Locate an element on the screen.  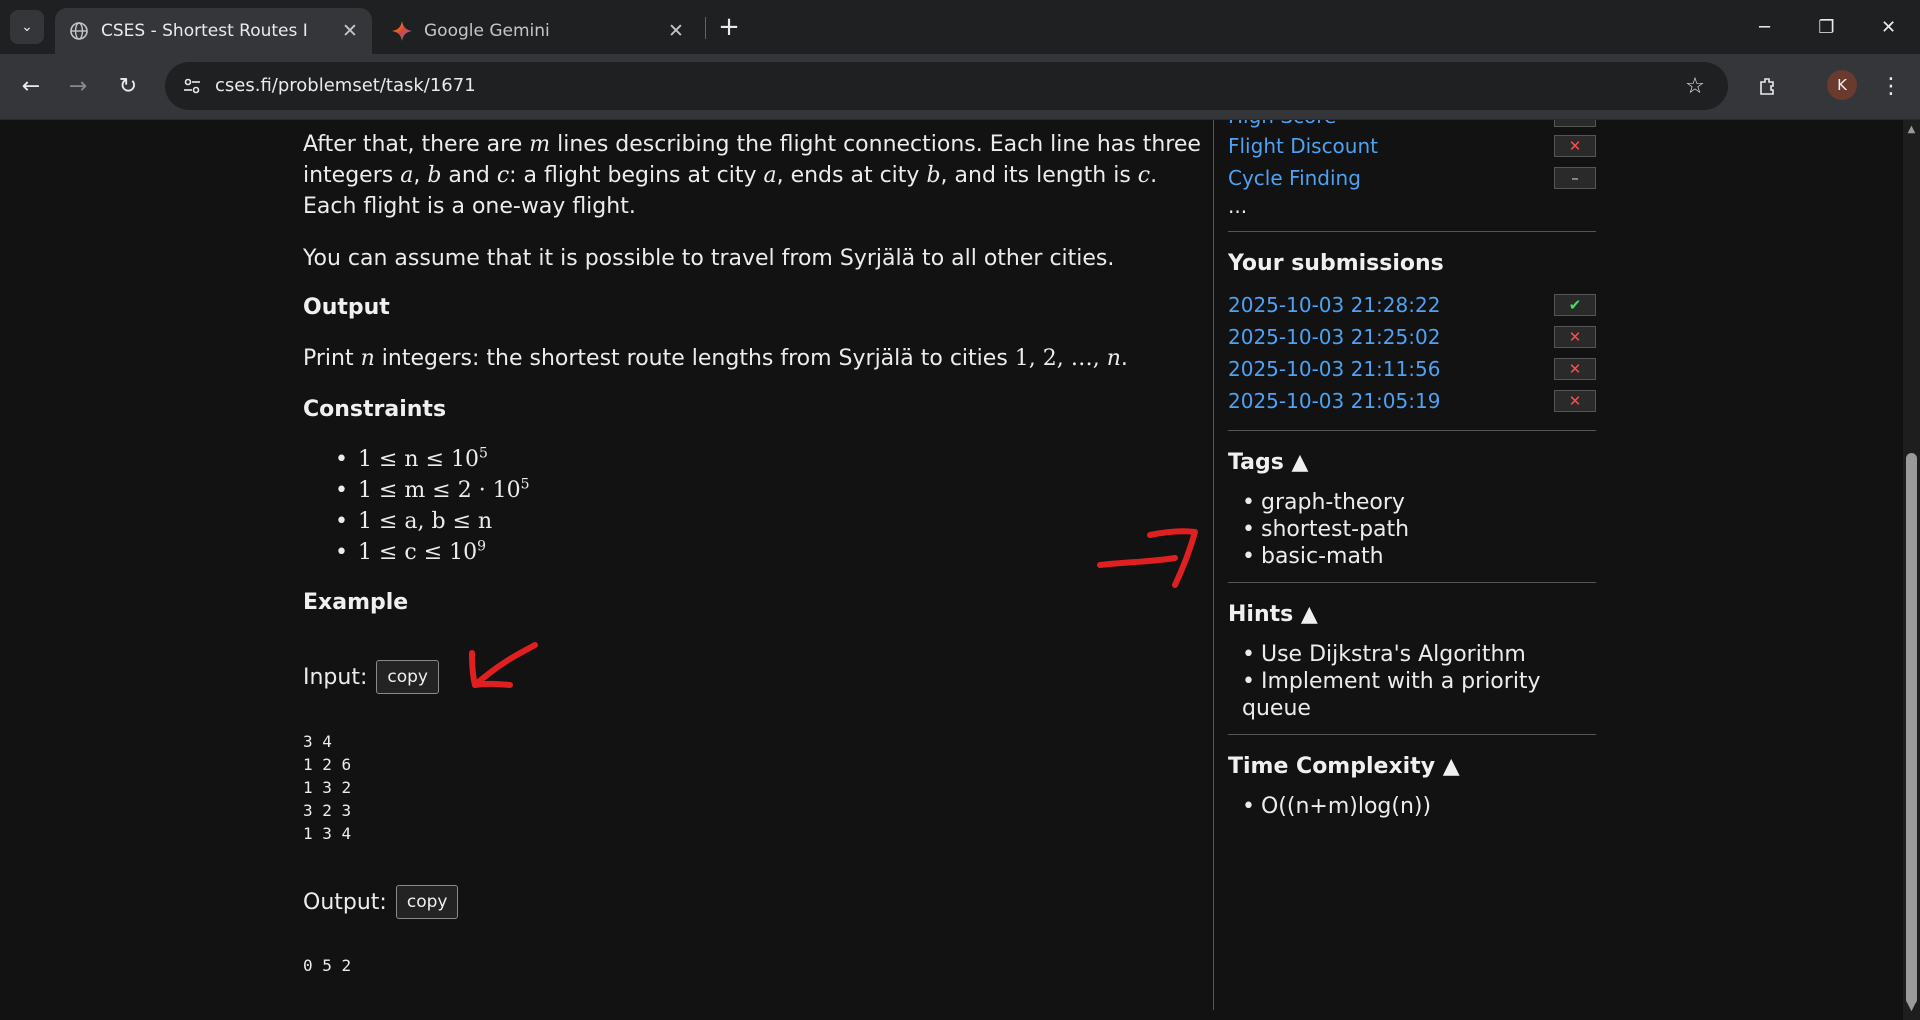
submission-row: 2025-10-03 21:05:19 ✕ is located at coordinates (1412, 401).